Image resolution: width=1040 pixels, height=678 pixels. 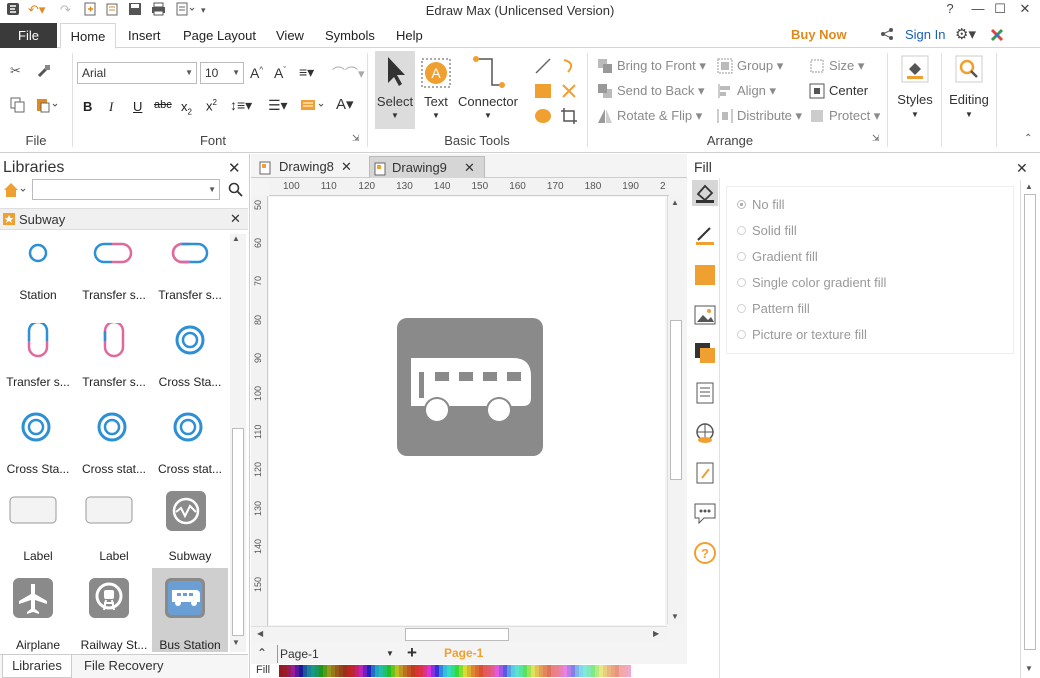 I want to click on library-scrollbar-thumb, so click(x=238, y=532).